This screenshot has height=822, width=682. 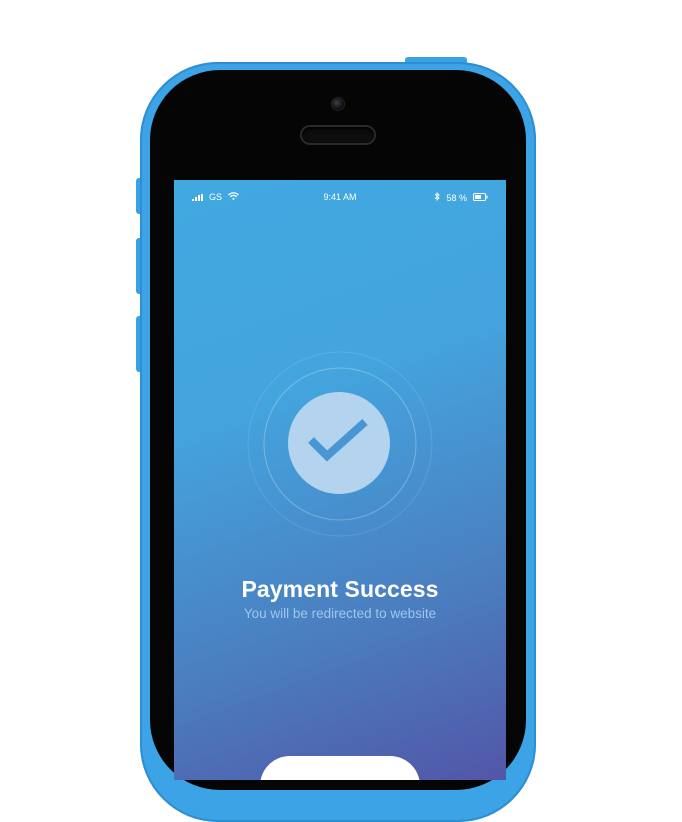 I want to click on checkmark-icon, so click(x=339, y=443).